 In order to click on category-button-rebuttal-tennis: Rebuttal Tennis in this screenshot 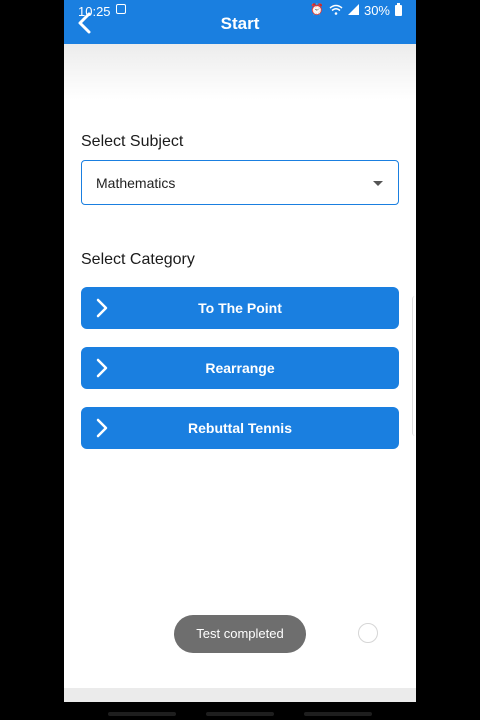, I will do `click(240, 428)`.